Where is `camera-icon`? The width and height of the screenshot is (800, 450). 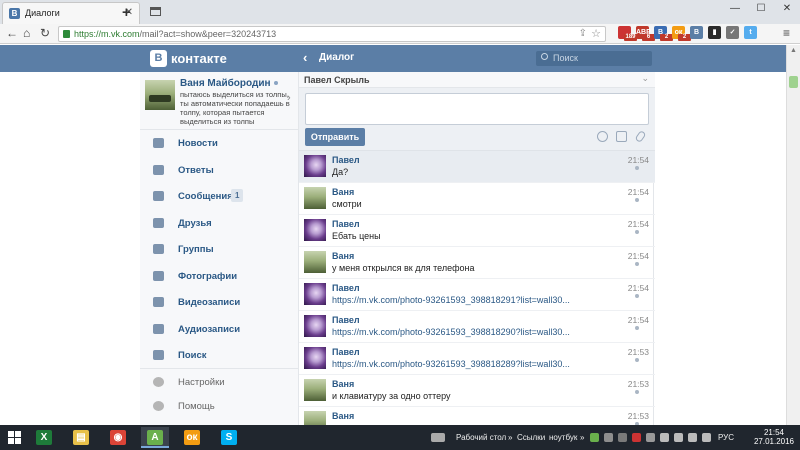 camera-icon is located at coordinates (621, 136).